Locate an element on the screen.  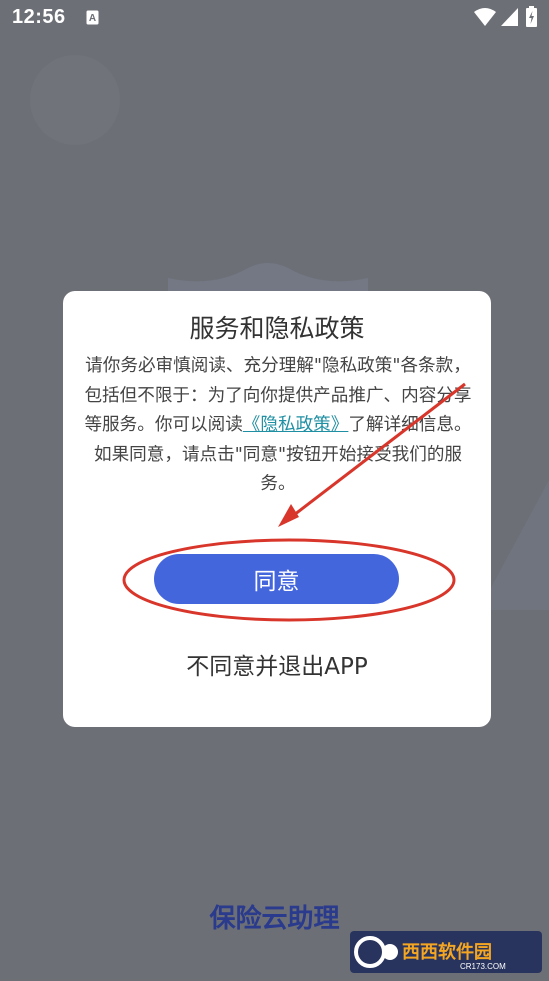
privacy-policy-link: 《隐私政策》 is located at coordinates (296, 425).